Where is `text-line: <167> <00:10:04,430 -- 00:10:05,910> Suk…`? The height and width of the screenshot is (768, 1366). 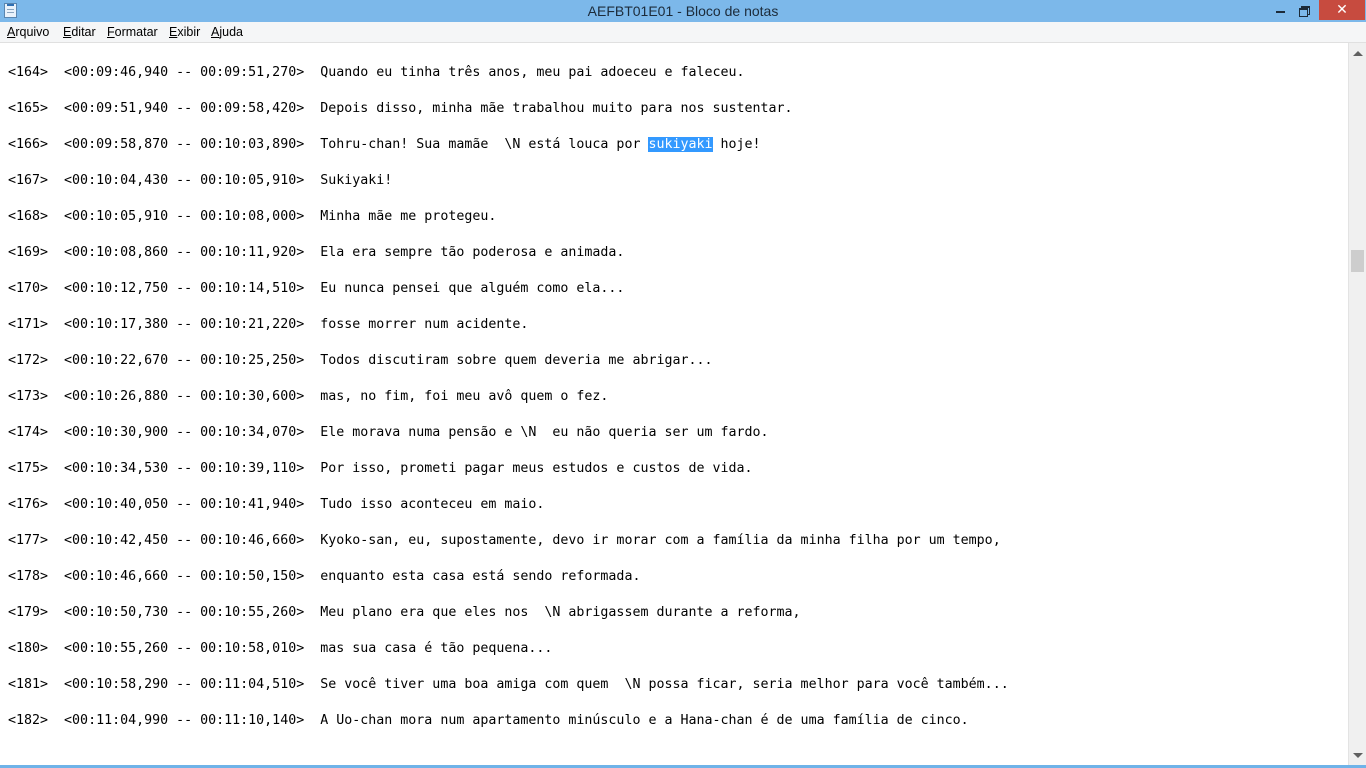 text-line: <167> <00:10:04,430 -- 00:10:05,910> Suk… is located at coordinates (200, 181).